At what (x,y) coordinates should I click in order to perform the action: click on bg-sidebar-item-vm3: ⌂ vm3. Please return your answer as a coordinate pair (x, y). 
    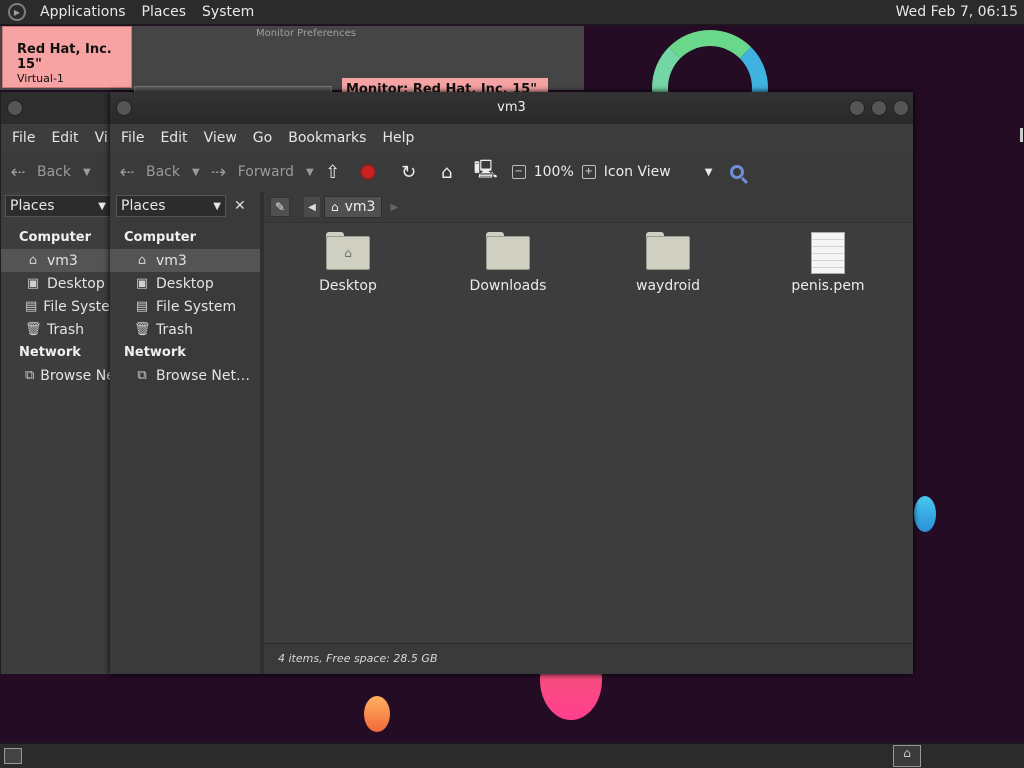
    Looking at the image, I should click on (56, 260).